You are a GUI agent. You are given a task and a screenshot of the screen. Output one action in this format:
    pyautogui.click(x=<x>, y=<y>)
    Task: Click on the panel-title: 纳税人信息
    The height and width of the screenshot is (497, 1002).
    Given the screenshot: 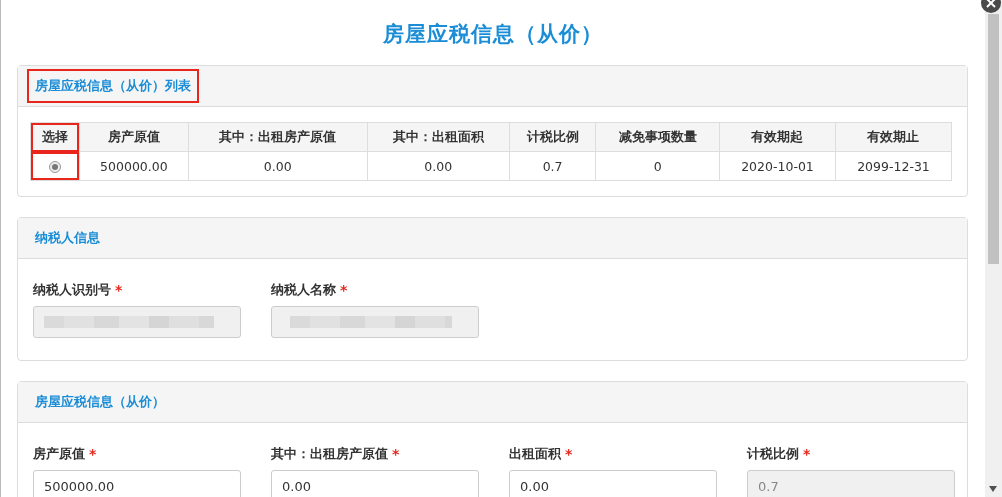 What is the action you would take?
    pyautogui.click(x=67, y=238)
    